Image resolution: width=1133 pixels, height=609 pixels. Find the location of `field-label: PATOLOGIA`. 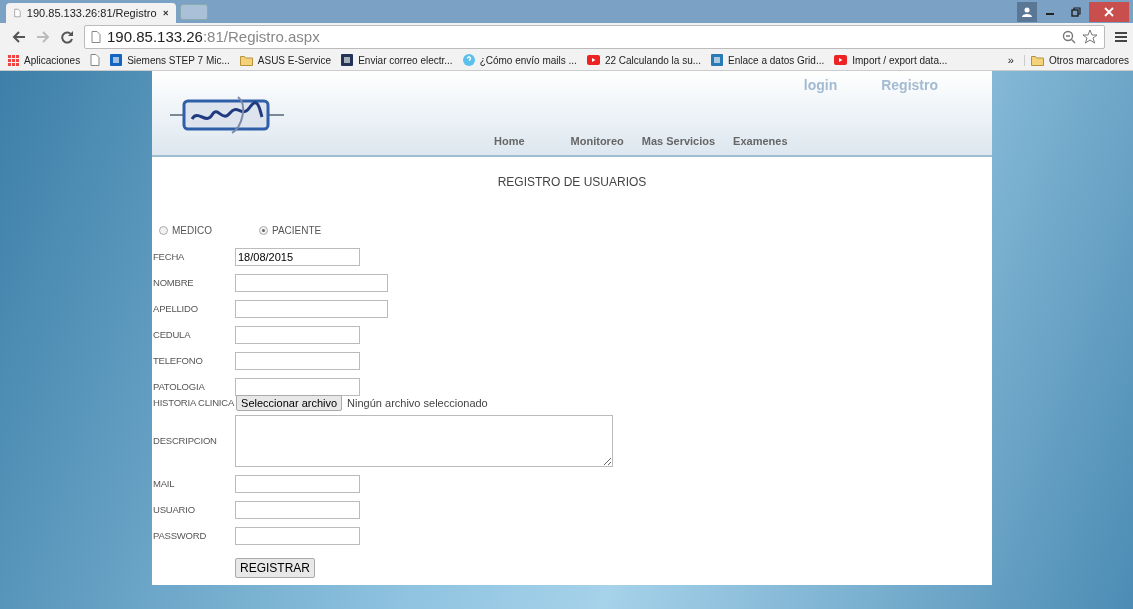

field-label: PATOLOGIA is located at coordinates (179, 387).